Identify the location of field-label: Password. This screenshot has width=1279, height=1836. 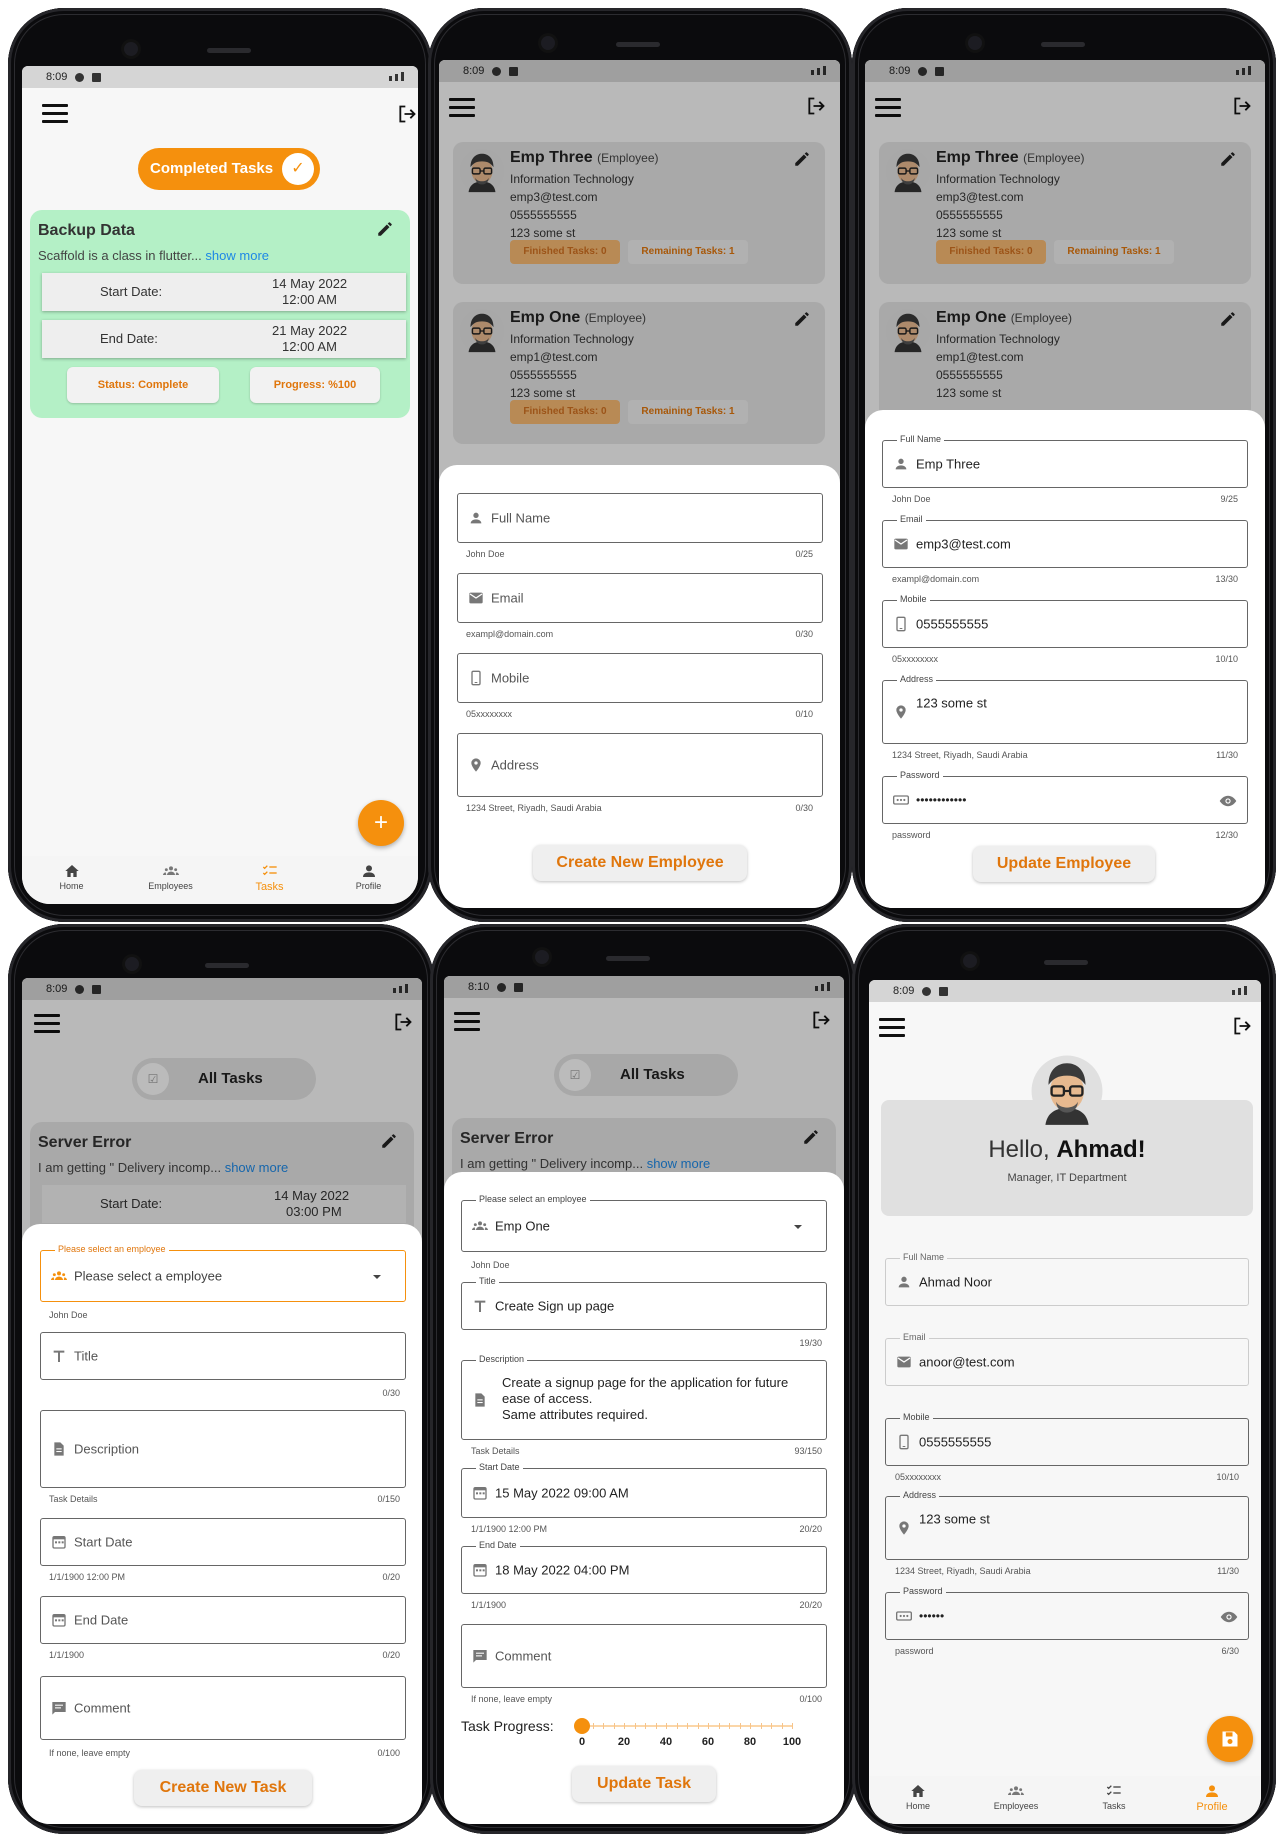
(920, 775).